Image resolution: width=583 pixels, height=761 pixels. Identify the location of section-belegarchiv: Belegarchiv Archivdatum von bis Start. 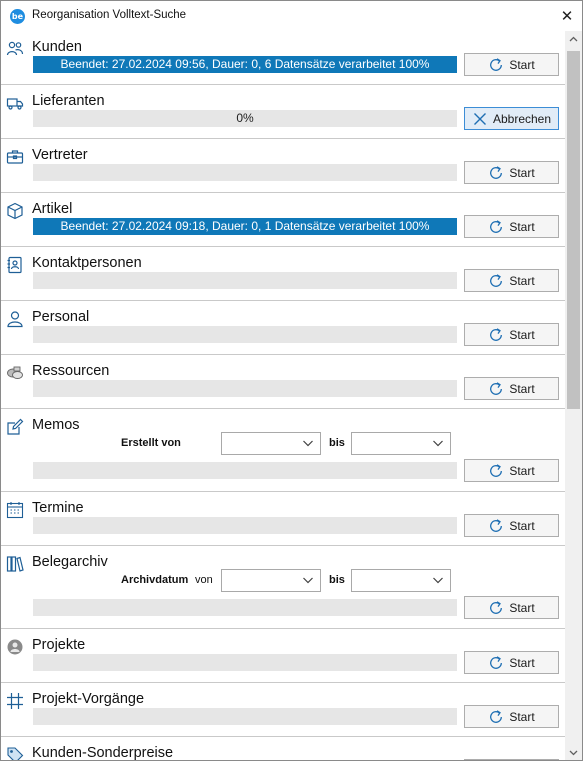
(283, 587).